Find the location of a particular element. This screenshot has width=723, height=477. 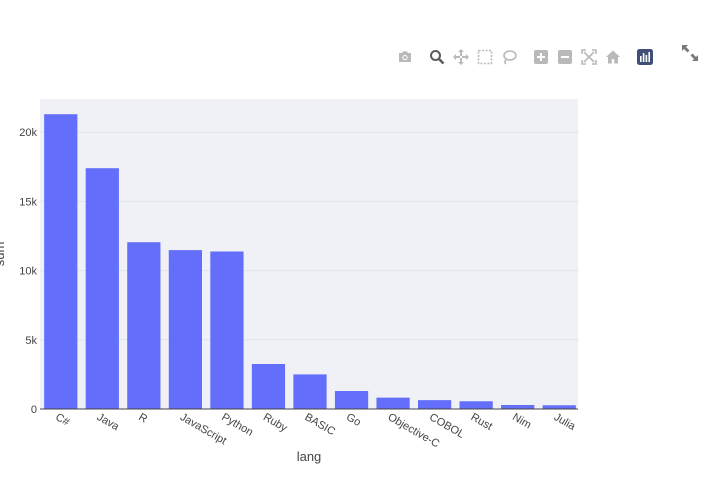

reset-axes-icon is located at coordinates (613, 57).